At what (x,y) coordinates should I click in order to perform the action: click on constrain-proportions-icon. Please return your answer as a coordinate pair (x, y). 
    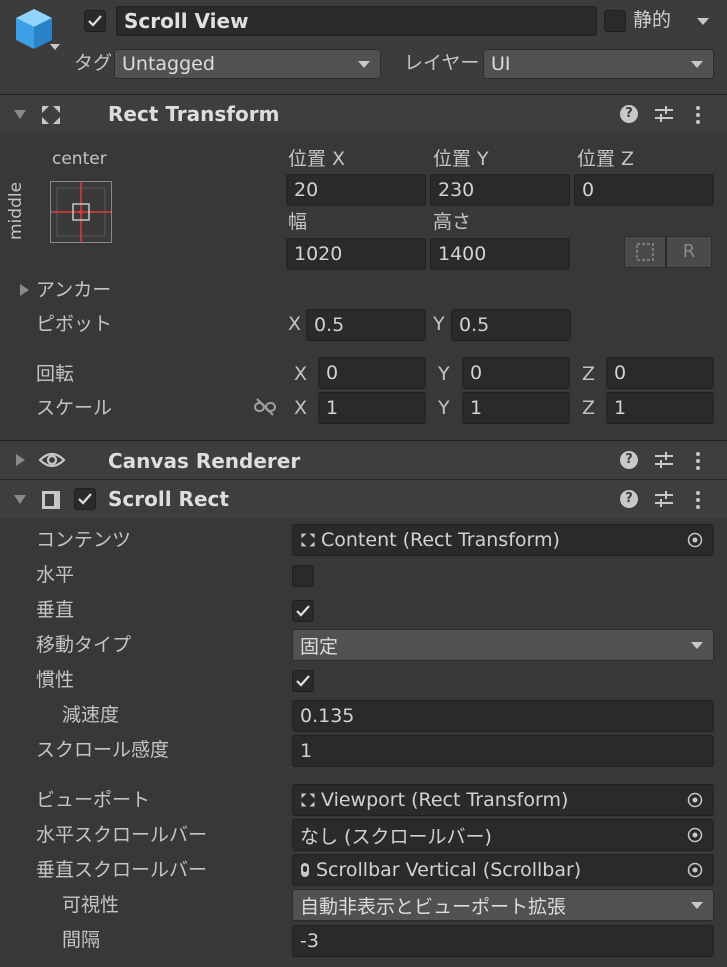
    Looking at the image, I should click on (265, 407).